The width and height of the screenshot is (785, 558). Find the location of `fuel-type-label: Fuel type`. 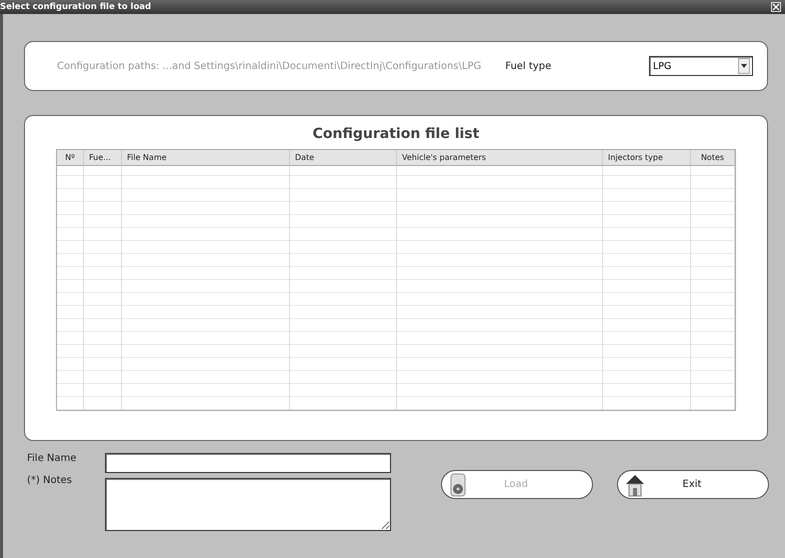

fuel-type-label: Fuel type is located at coordinates (528, 66).